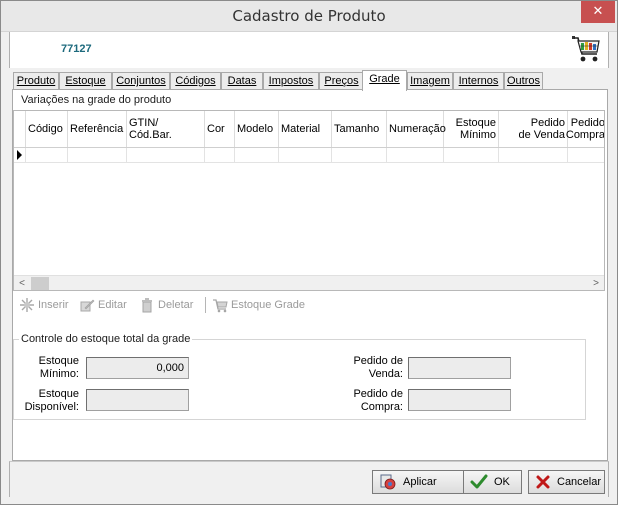  I want to click on tab-impostos: Impostos, so click(291, 81).